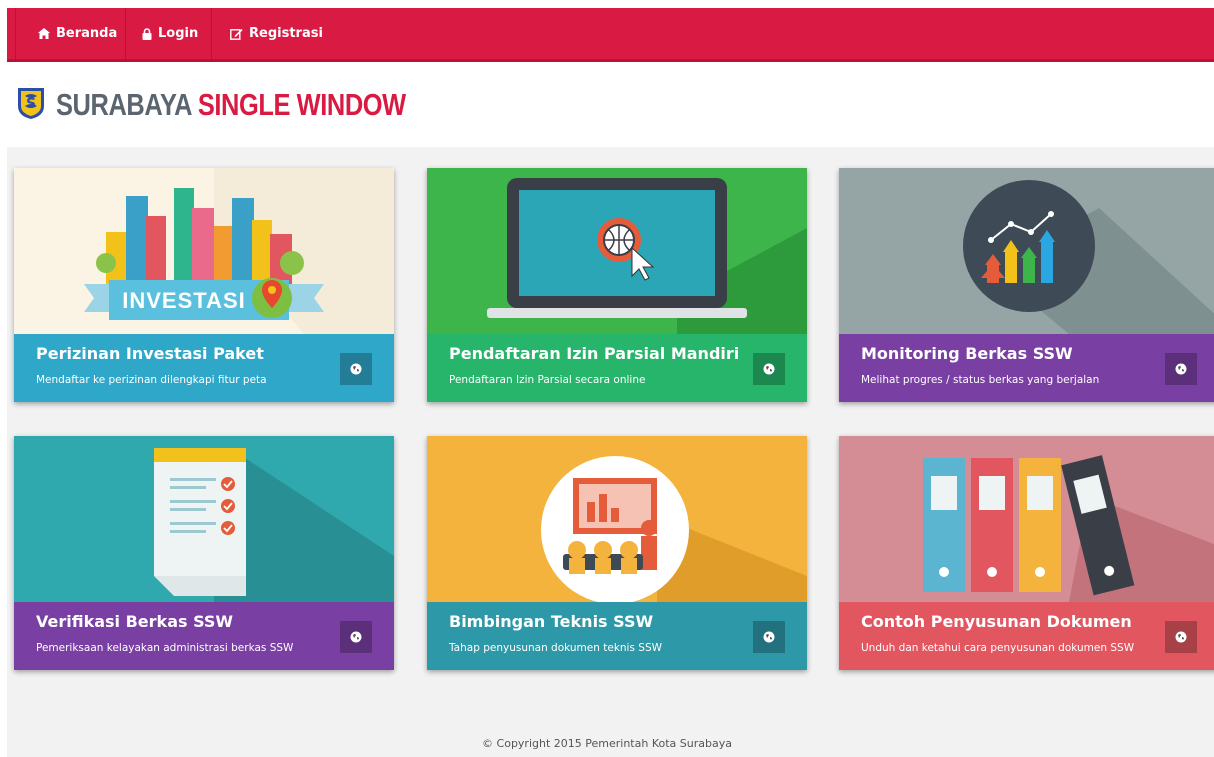  Describe the element at coordinates (286, 33) in the screenshot. I see `nav-register-label: Registrasi` at that location.